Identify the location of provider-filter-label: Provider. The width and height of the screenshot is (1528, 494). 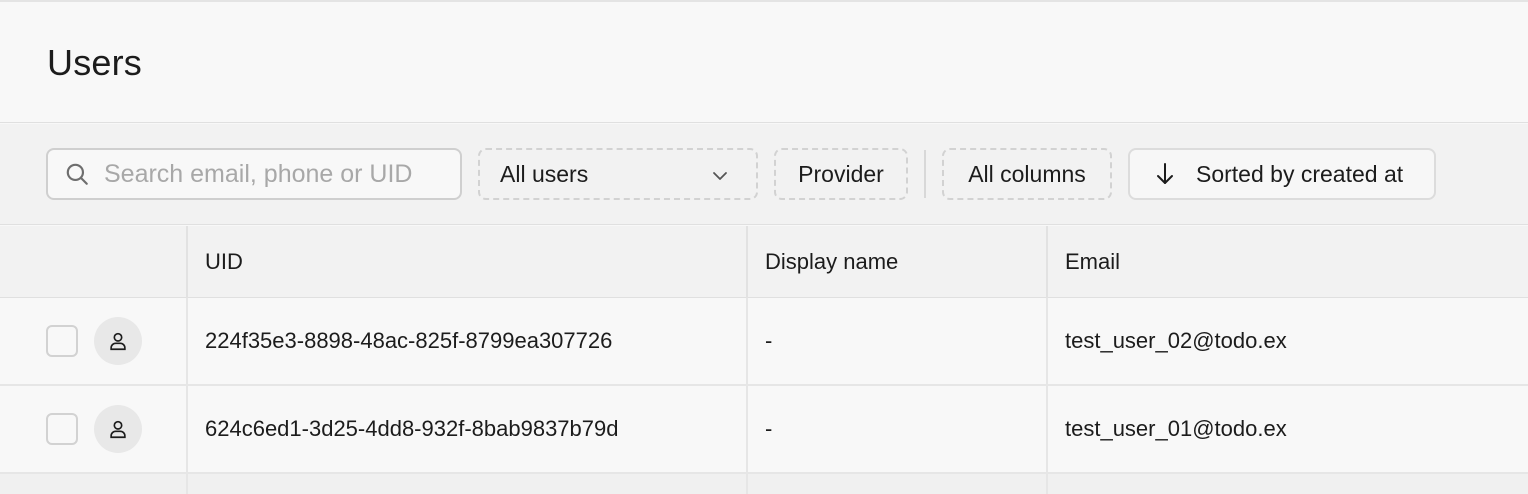
(841, 173).